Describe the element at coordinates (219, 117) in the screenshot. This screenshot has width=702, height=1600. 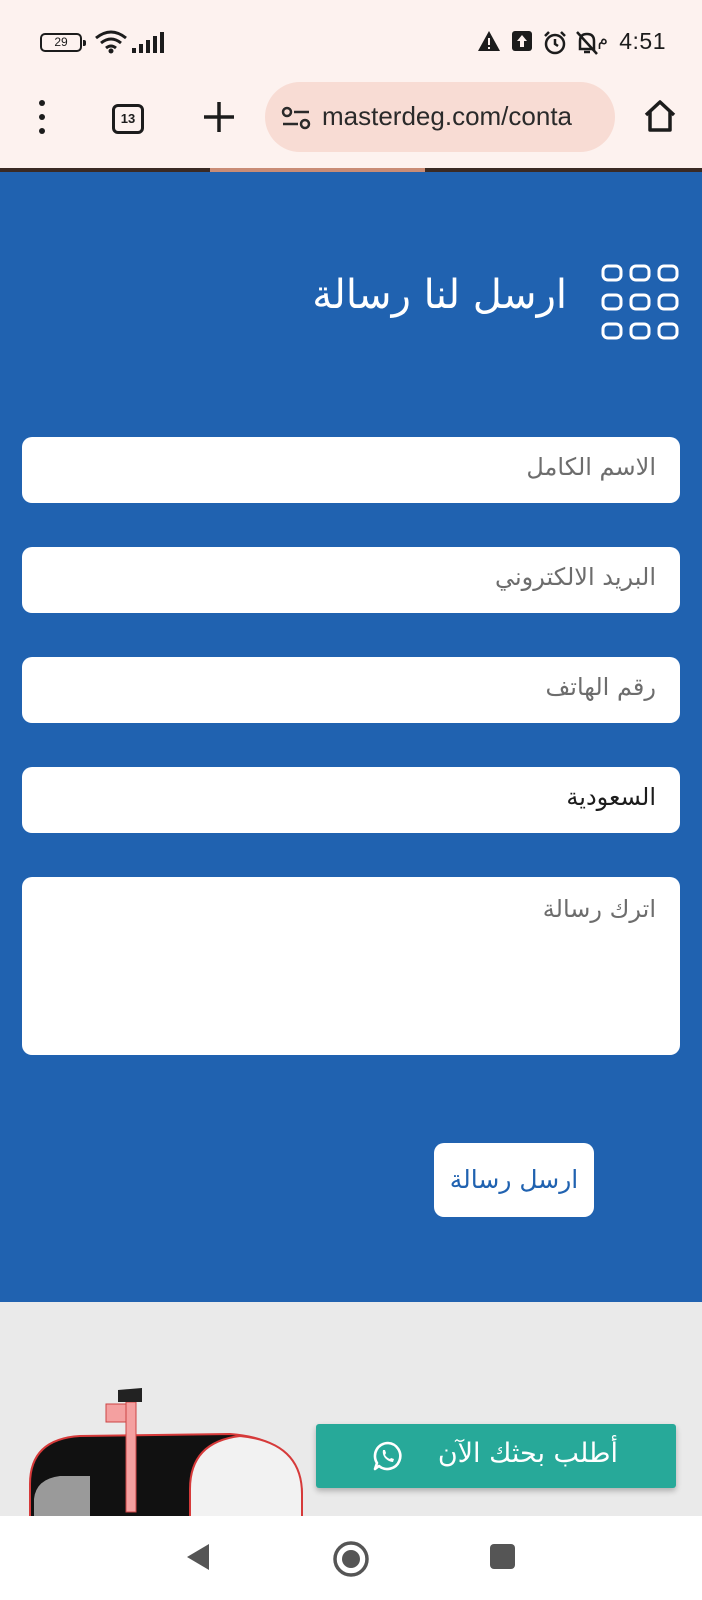
I see `new-tab-icon` at that location.